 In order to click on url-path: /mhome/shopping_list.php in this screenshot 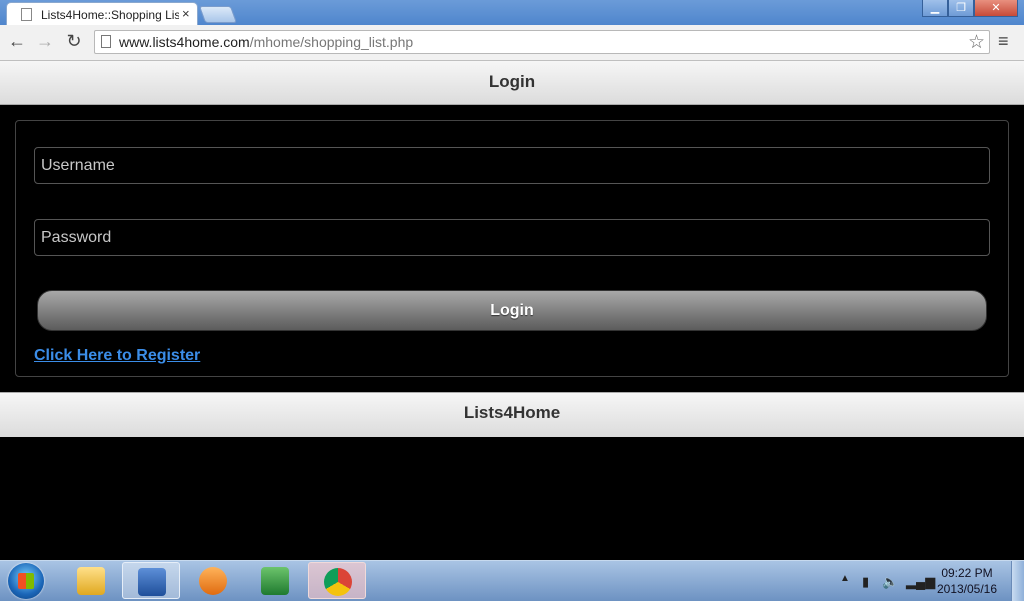, I will do `click(331, 42)`.